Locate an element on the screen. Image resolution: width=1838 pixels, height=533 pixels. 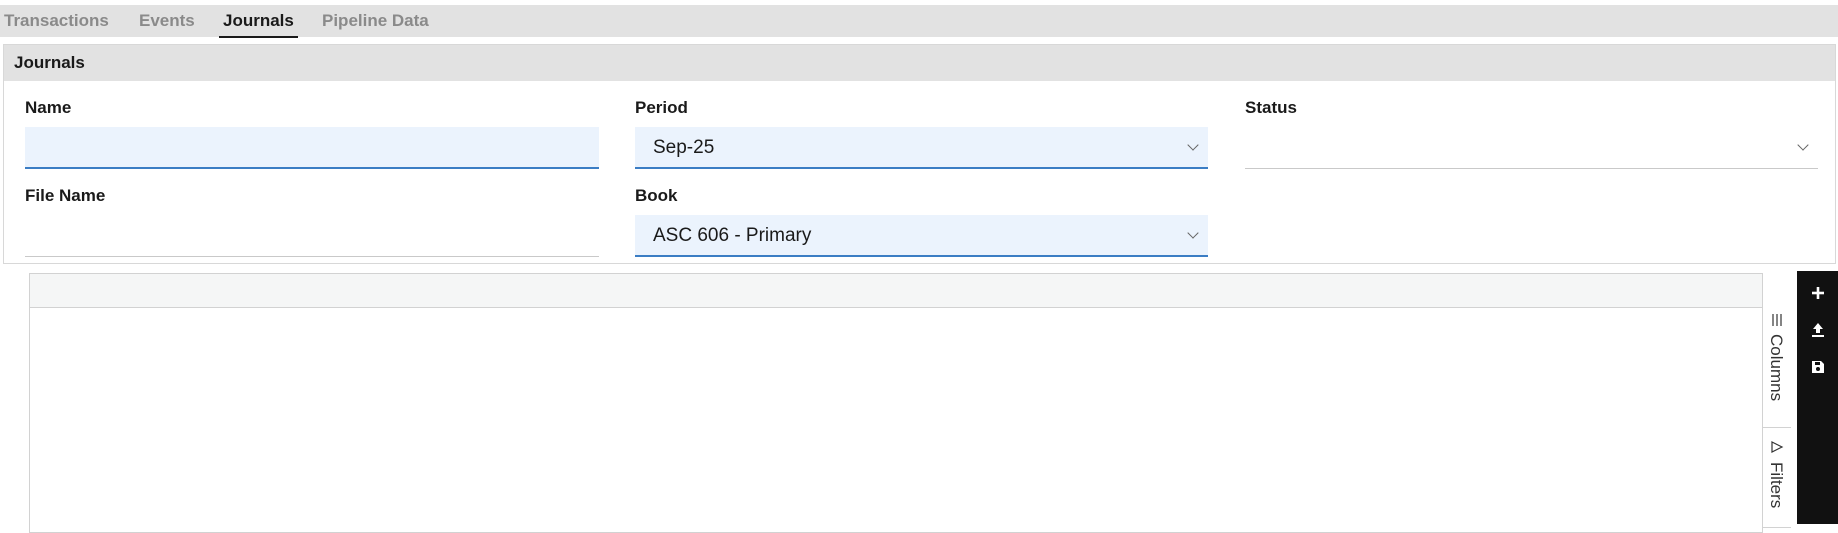
filters-tab: Filters is located at coordinates (1777, 478).